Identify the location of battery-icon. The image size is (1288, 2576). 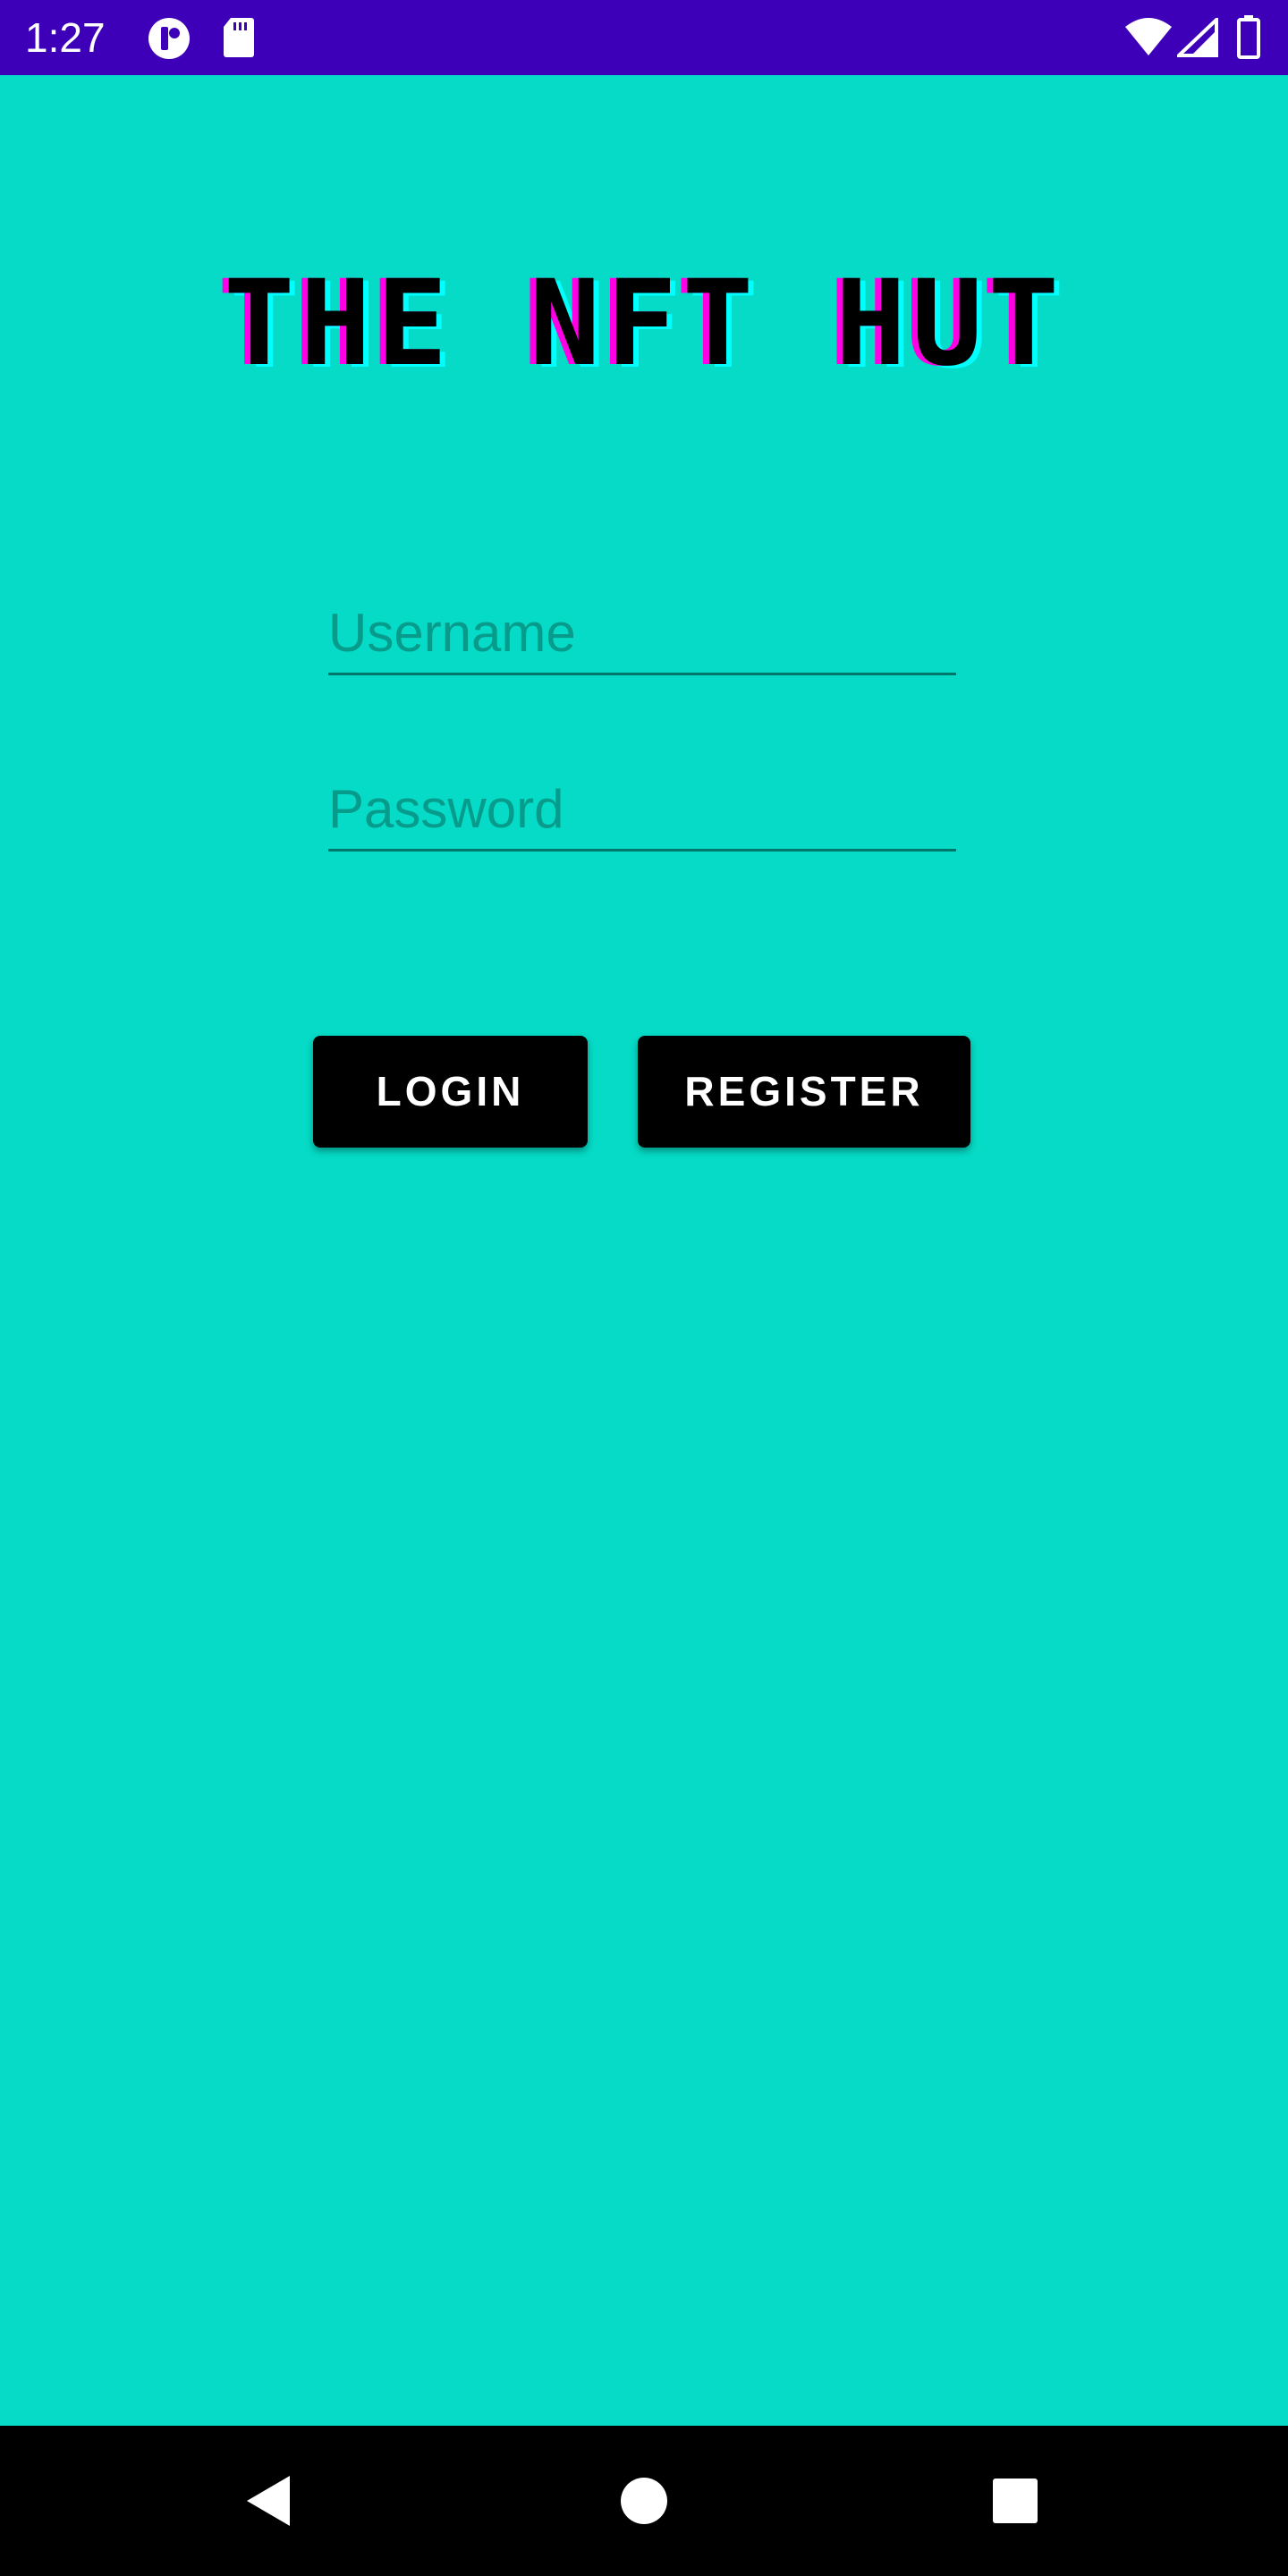
(1248, 37).